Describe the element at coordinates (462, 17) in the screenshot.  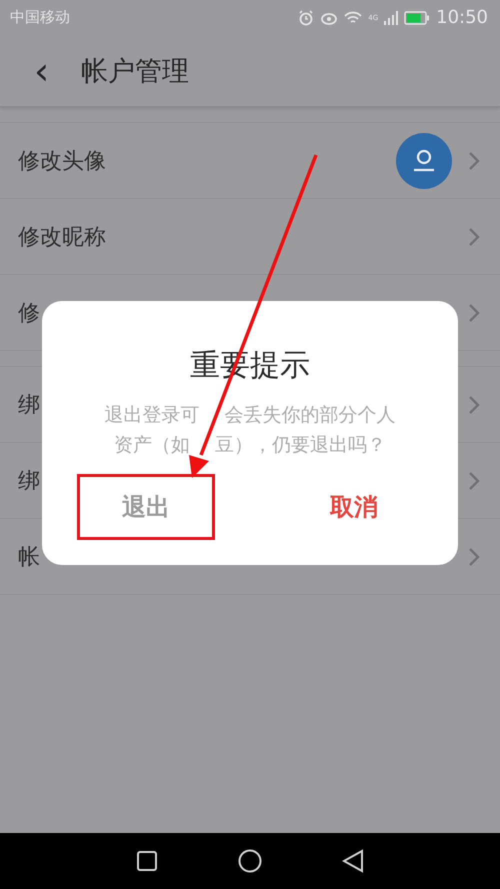
I see `clock-time: 10:50` at that location.